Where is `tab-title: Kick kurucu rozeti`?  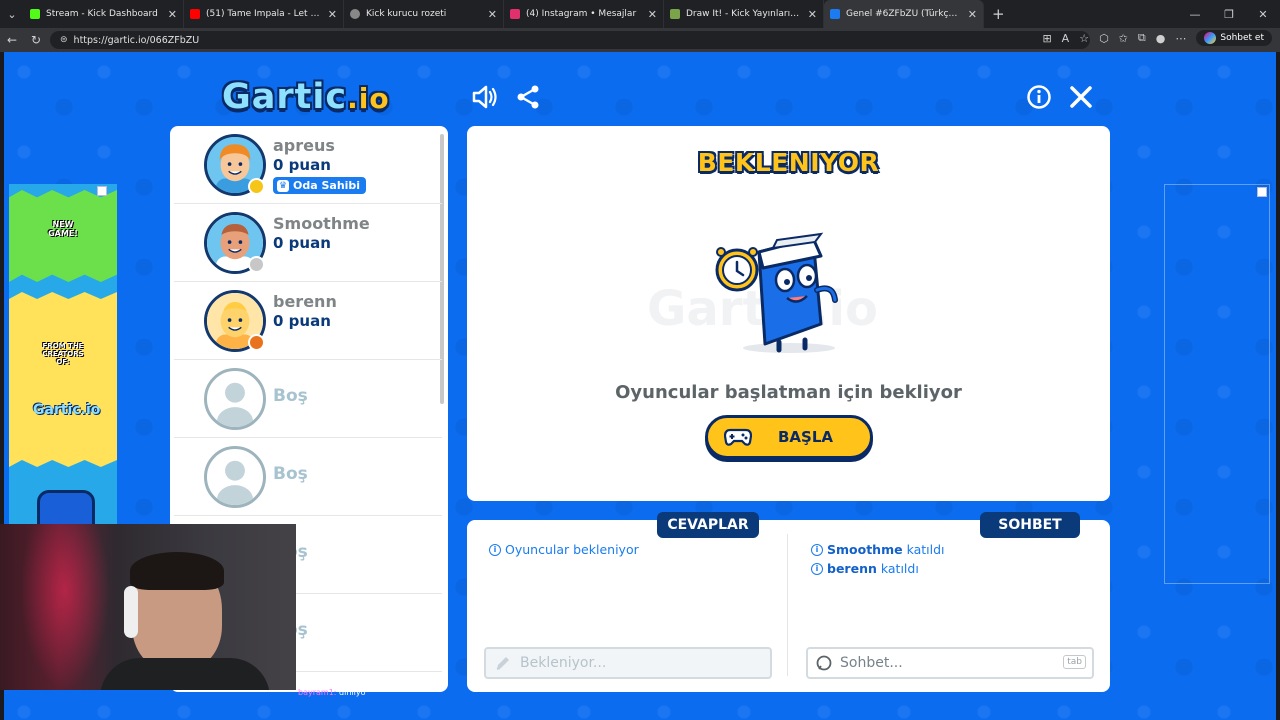 tab-title: Kick kurucu rozeti is located at coordinates (406, 14).